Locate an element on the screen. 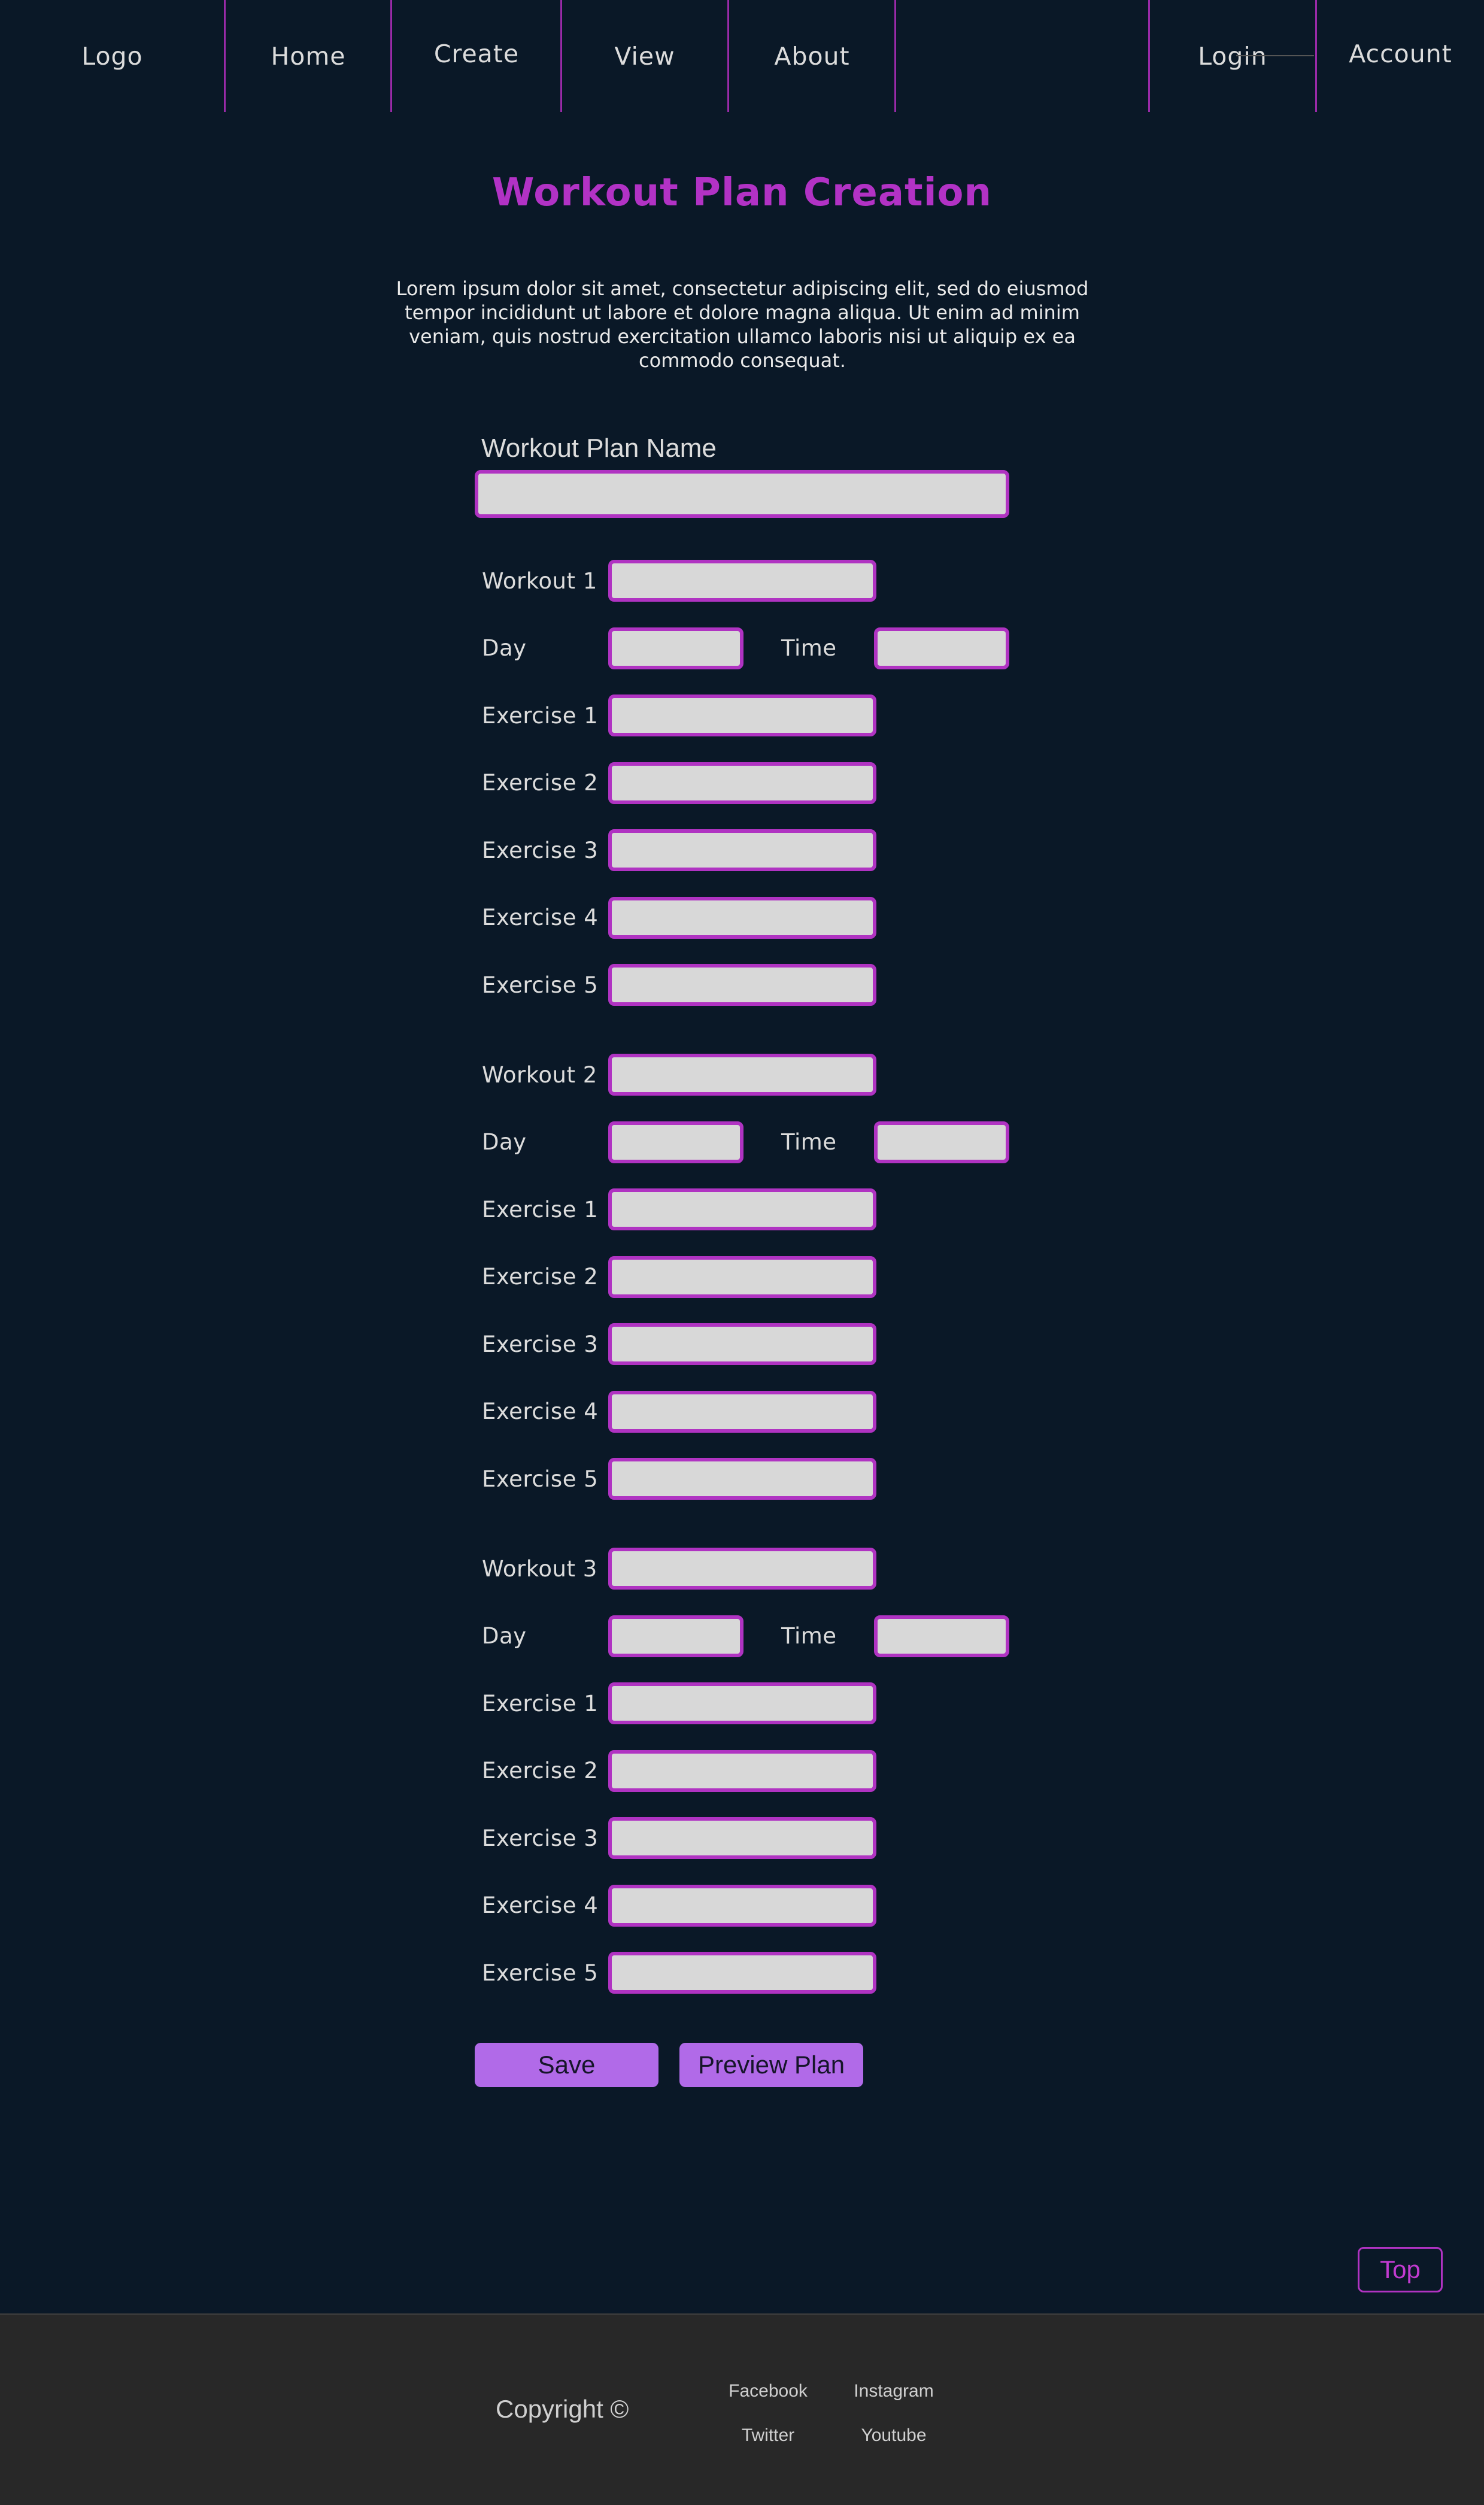  plan-name-input is located at coordinates (742, 494).